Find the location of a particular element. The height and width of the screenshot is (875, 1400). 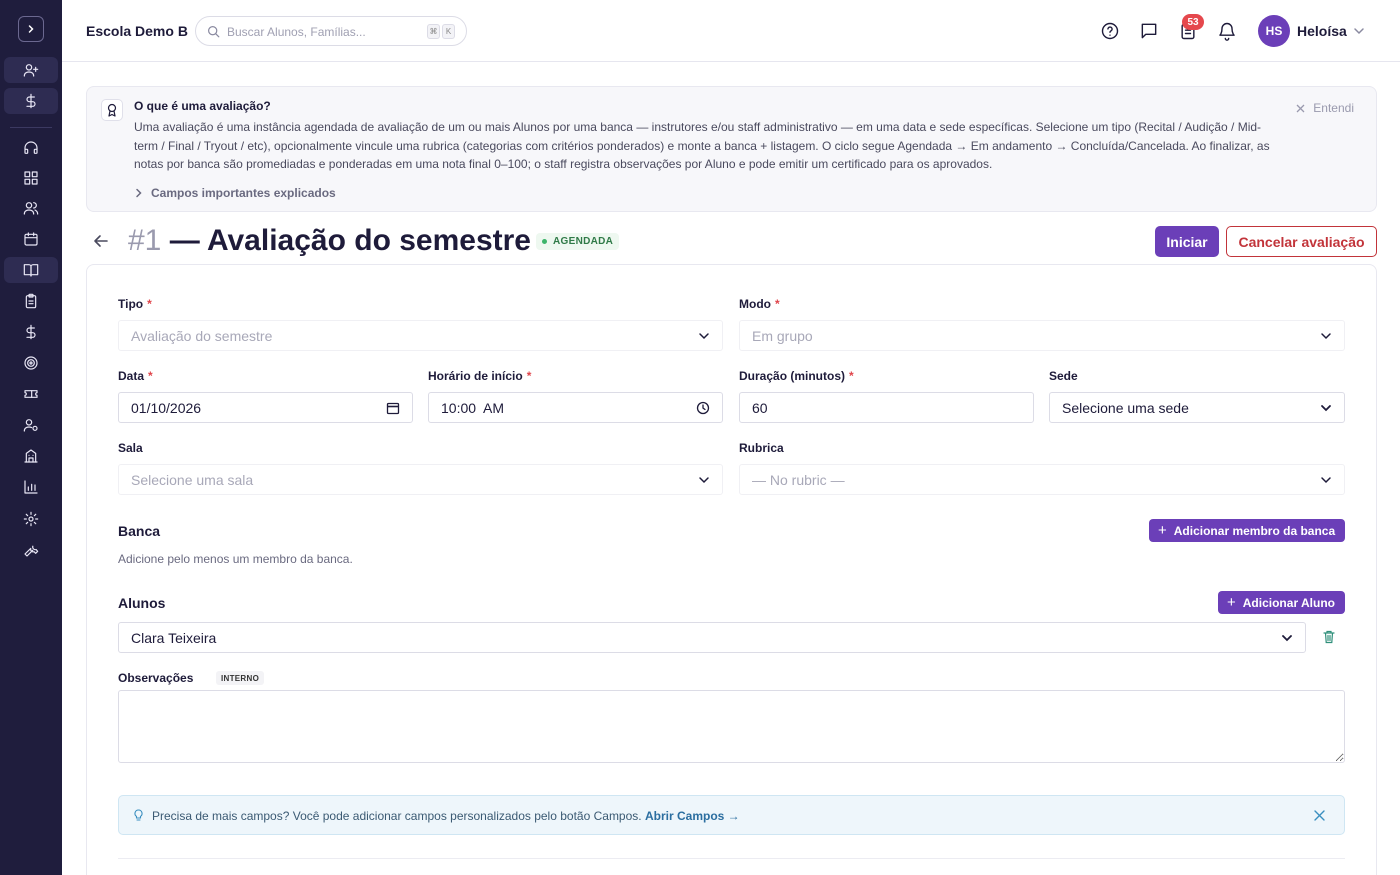

sidebar-item-add-user is located at coordinates (31, 70).